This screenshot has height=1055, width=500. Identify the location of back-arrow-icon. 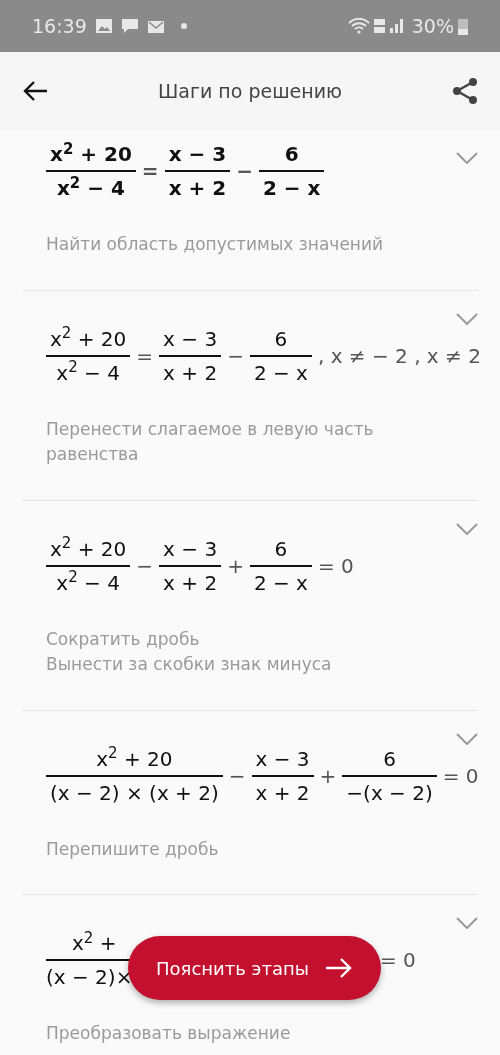
(35, 91).